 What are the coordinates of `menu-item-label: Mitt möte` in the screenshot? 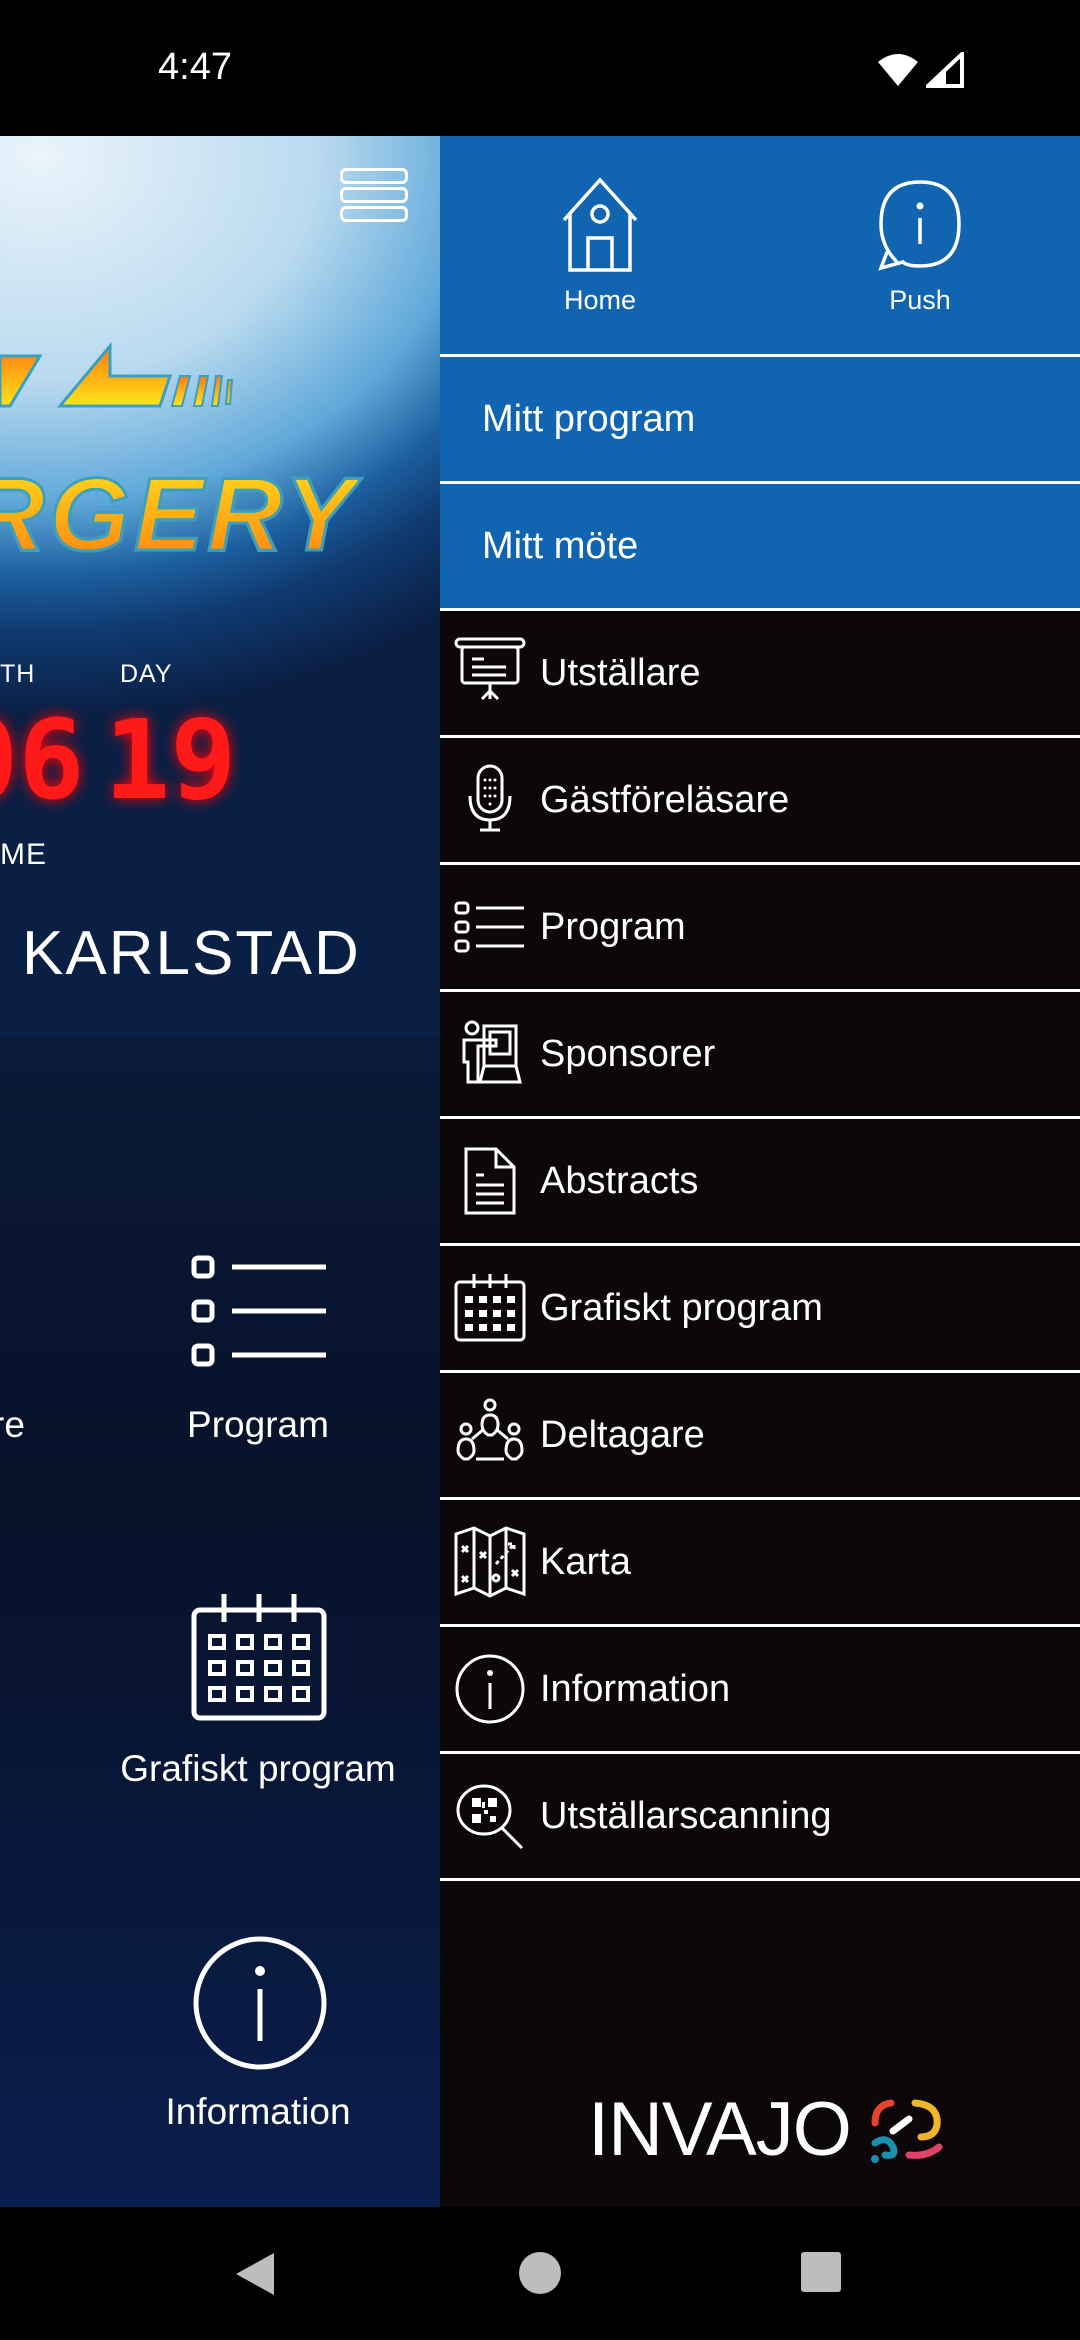 It's located at (560, 545).